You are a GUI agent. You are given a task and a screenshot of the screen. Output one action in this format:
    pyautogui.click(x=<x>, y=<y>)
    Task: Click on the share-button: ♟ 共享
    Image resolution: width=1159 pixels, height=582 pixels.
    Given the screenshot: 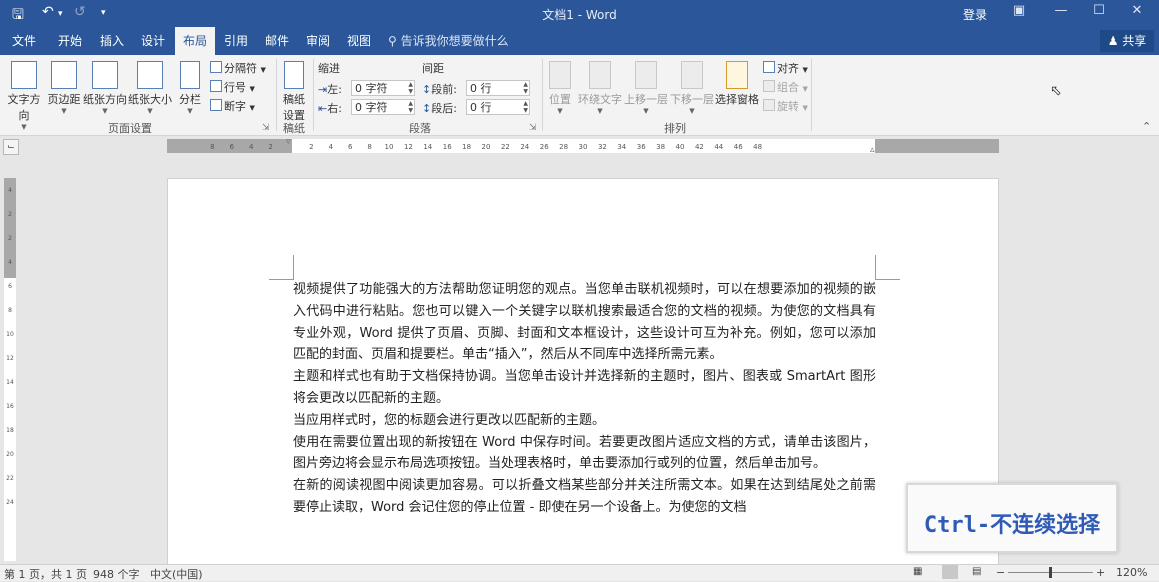 What is the action you would take?
    pyautogui.click(x=1127, y=41)
    